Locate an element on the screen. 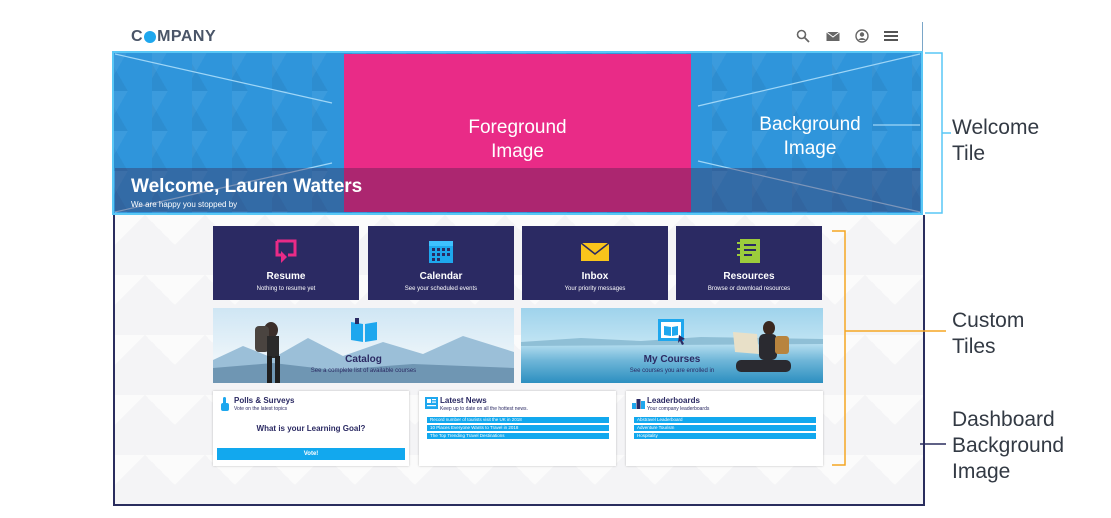  tile-title: Inbox is located at coordinates (595, 276).